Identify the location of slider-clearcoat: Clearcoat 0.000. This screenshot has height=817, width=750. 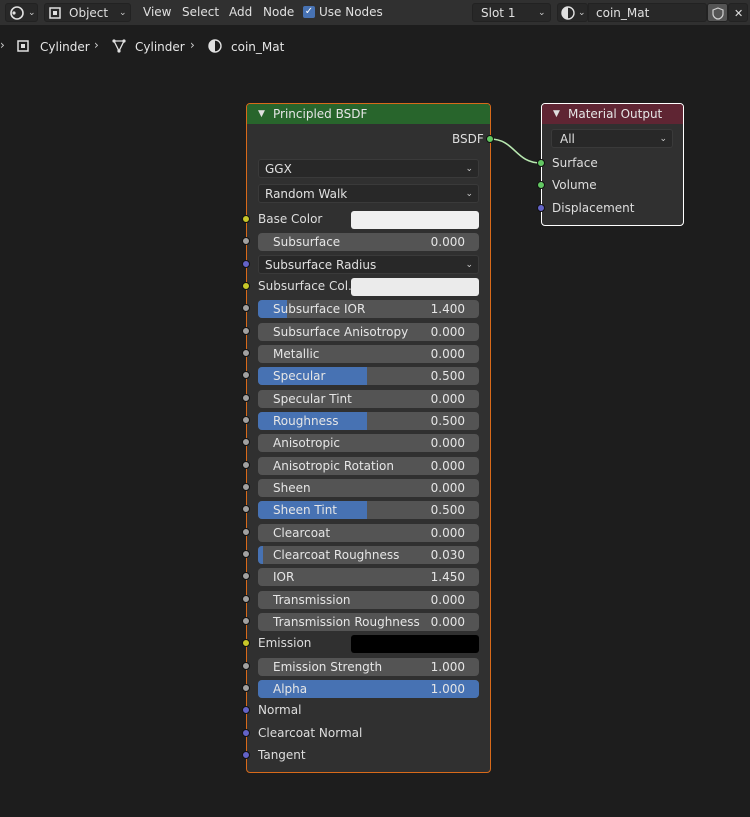
(368, 533).